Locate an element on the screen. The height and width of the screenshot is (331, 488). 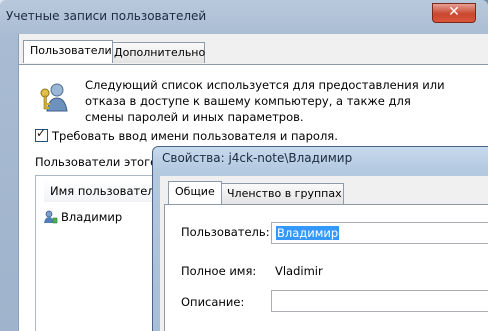
window-title: Свойства: j4ck-note\Владимир is located at coordinates (257, 158).